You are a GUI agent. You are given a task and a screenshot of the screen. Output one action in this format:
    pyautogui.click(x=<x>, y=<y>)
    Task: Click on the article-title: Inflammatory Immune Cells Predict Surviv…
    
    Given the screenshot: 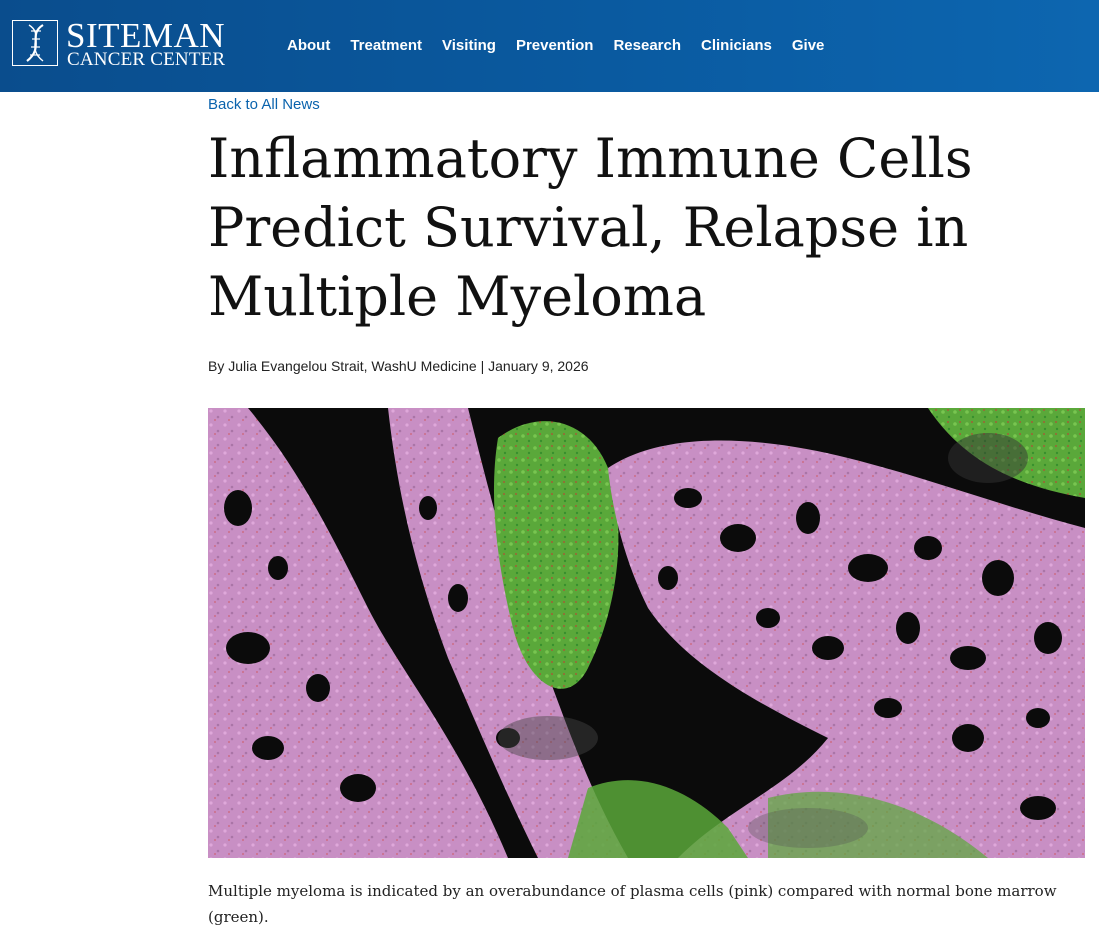 What is the action you would take?
    pyautogui.click(x=590, y=227)
    